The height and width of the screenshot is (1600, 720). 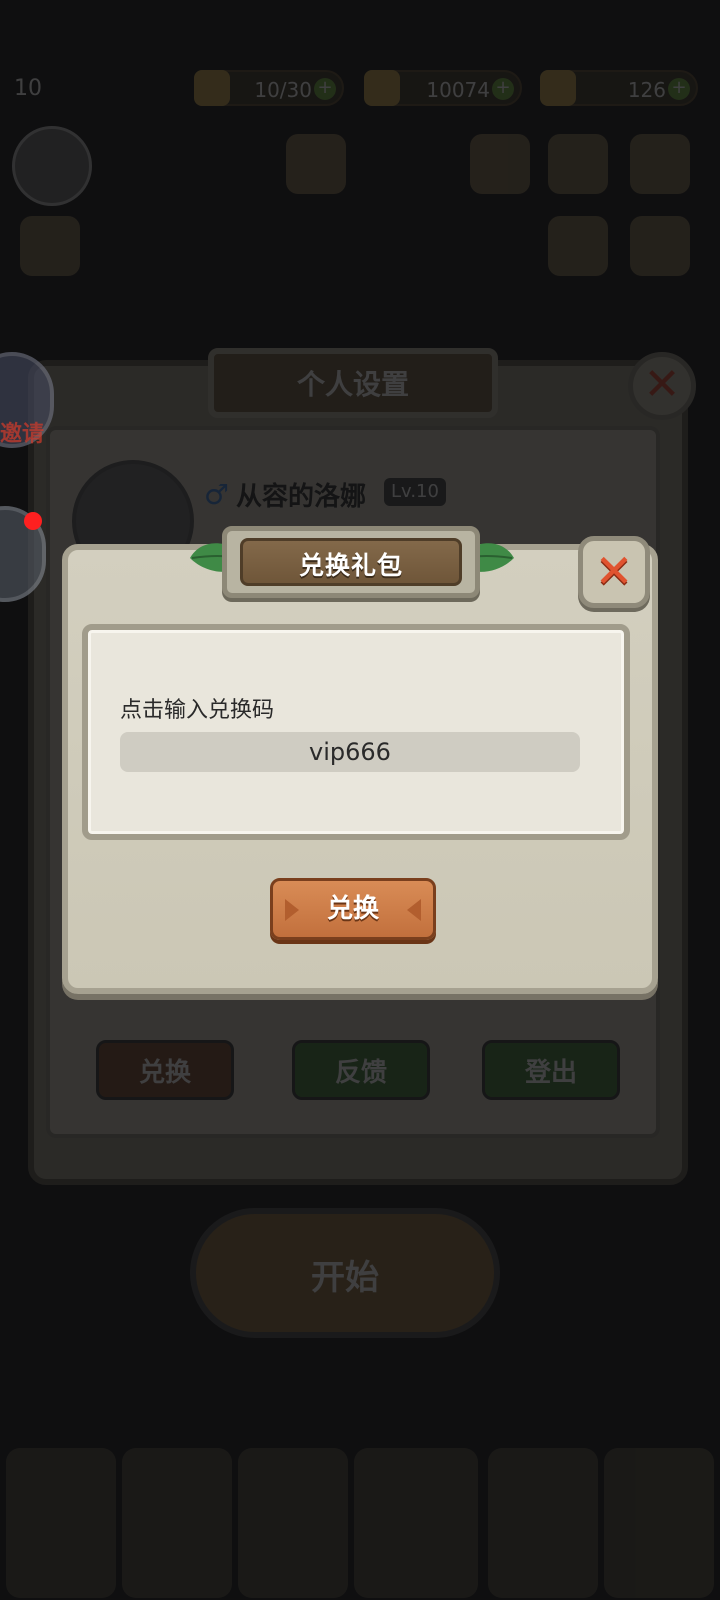 What do you see at coordinates (345, 1278) in the screenshot?
I see `start-label: 开始` at bounding box center [345, 1278].